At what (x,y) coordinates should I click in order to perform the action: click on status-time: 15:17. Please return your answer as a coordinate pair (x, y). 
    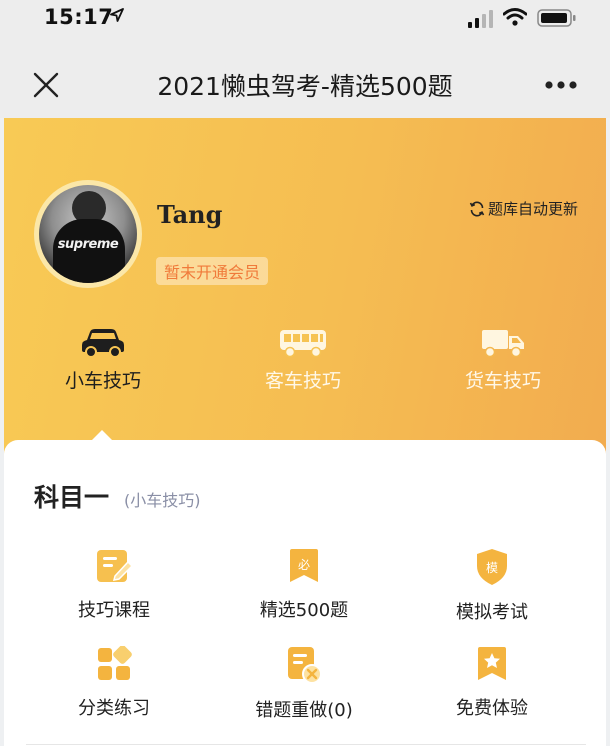
    Looking at the image, I should click on (79, 17).